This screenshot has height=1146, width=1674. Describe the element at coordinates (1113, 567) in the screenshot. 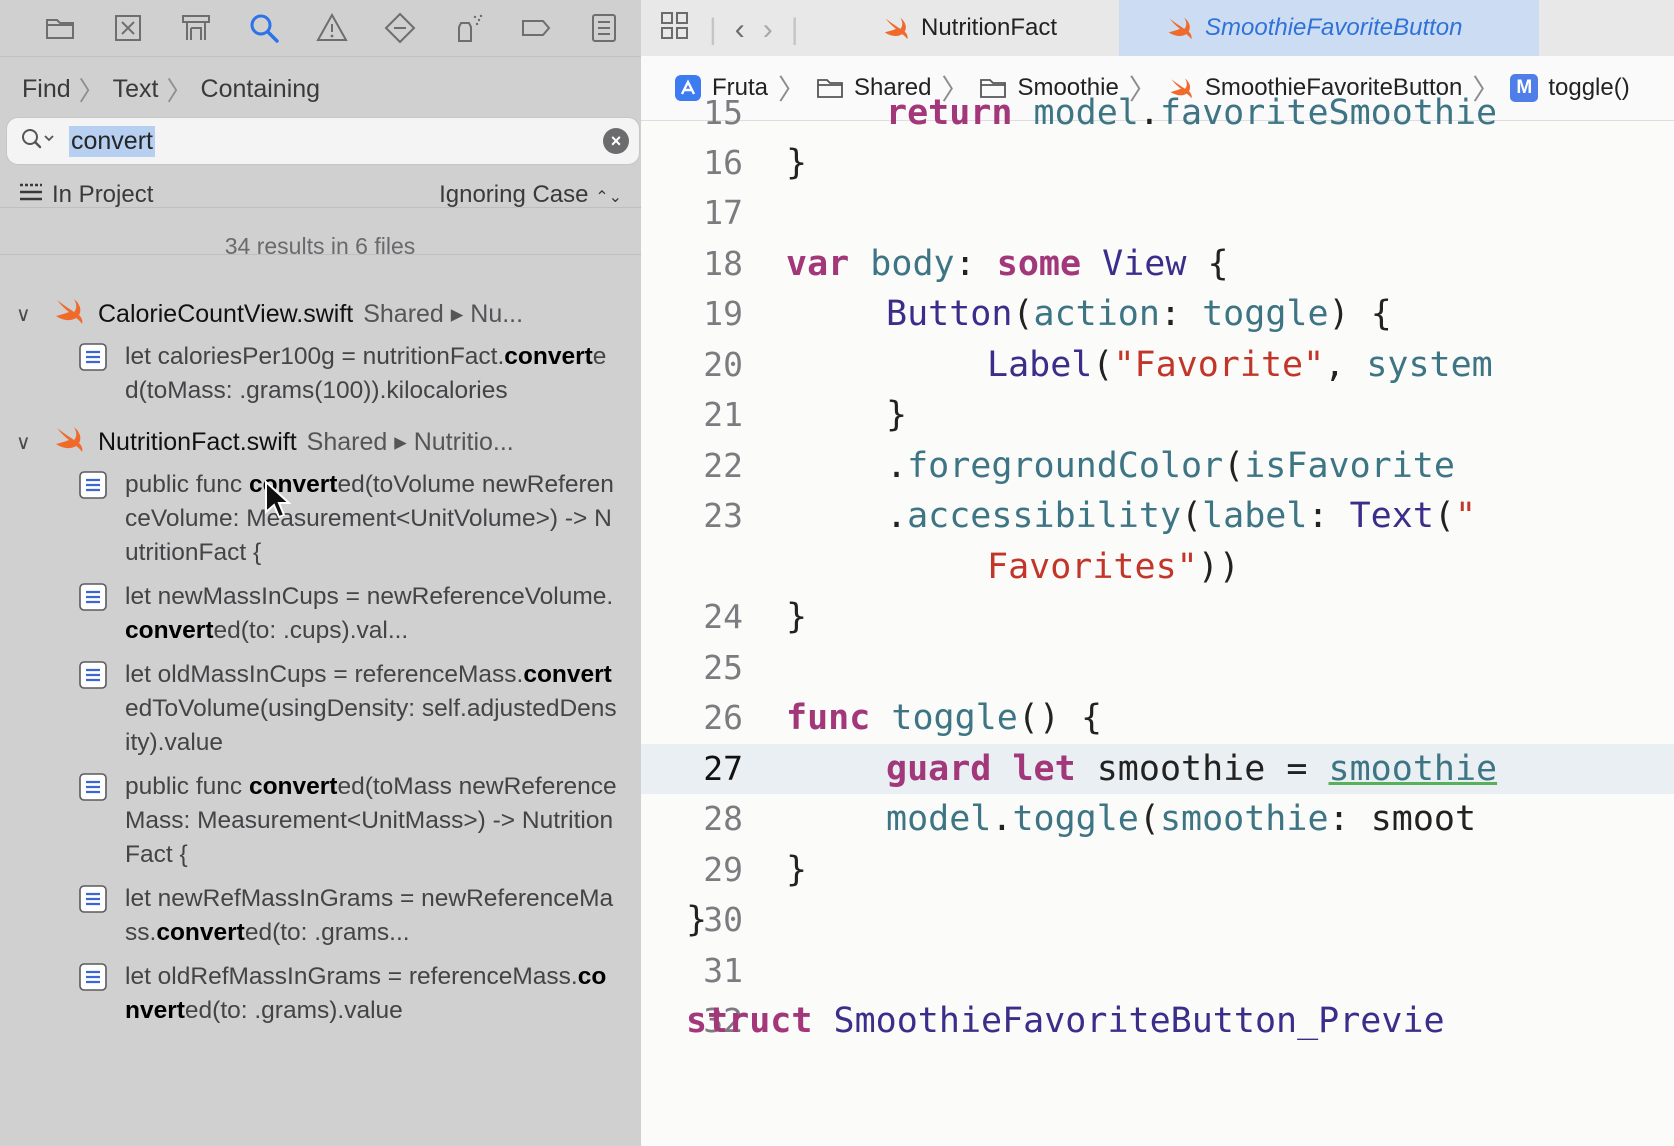

I see `code-text: Favorites"))` at that location.